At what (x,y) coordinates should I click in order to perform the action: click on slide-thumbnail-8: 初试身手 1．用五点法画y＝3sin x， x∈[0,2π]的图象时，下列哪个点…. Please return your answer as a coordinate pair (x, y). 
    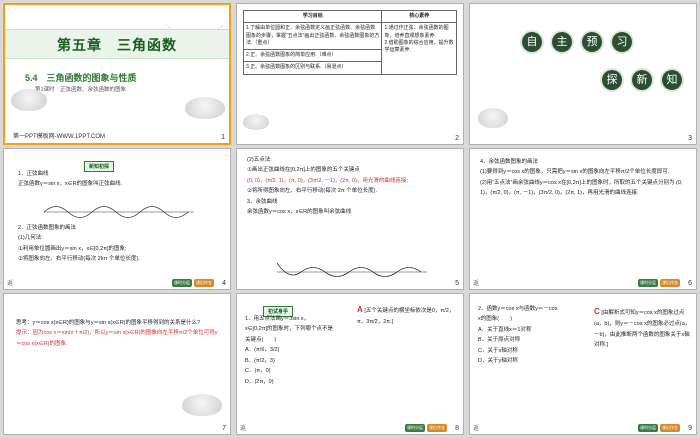
    Looking at the image, I should click on (350, 364).